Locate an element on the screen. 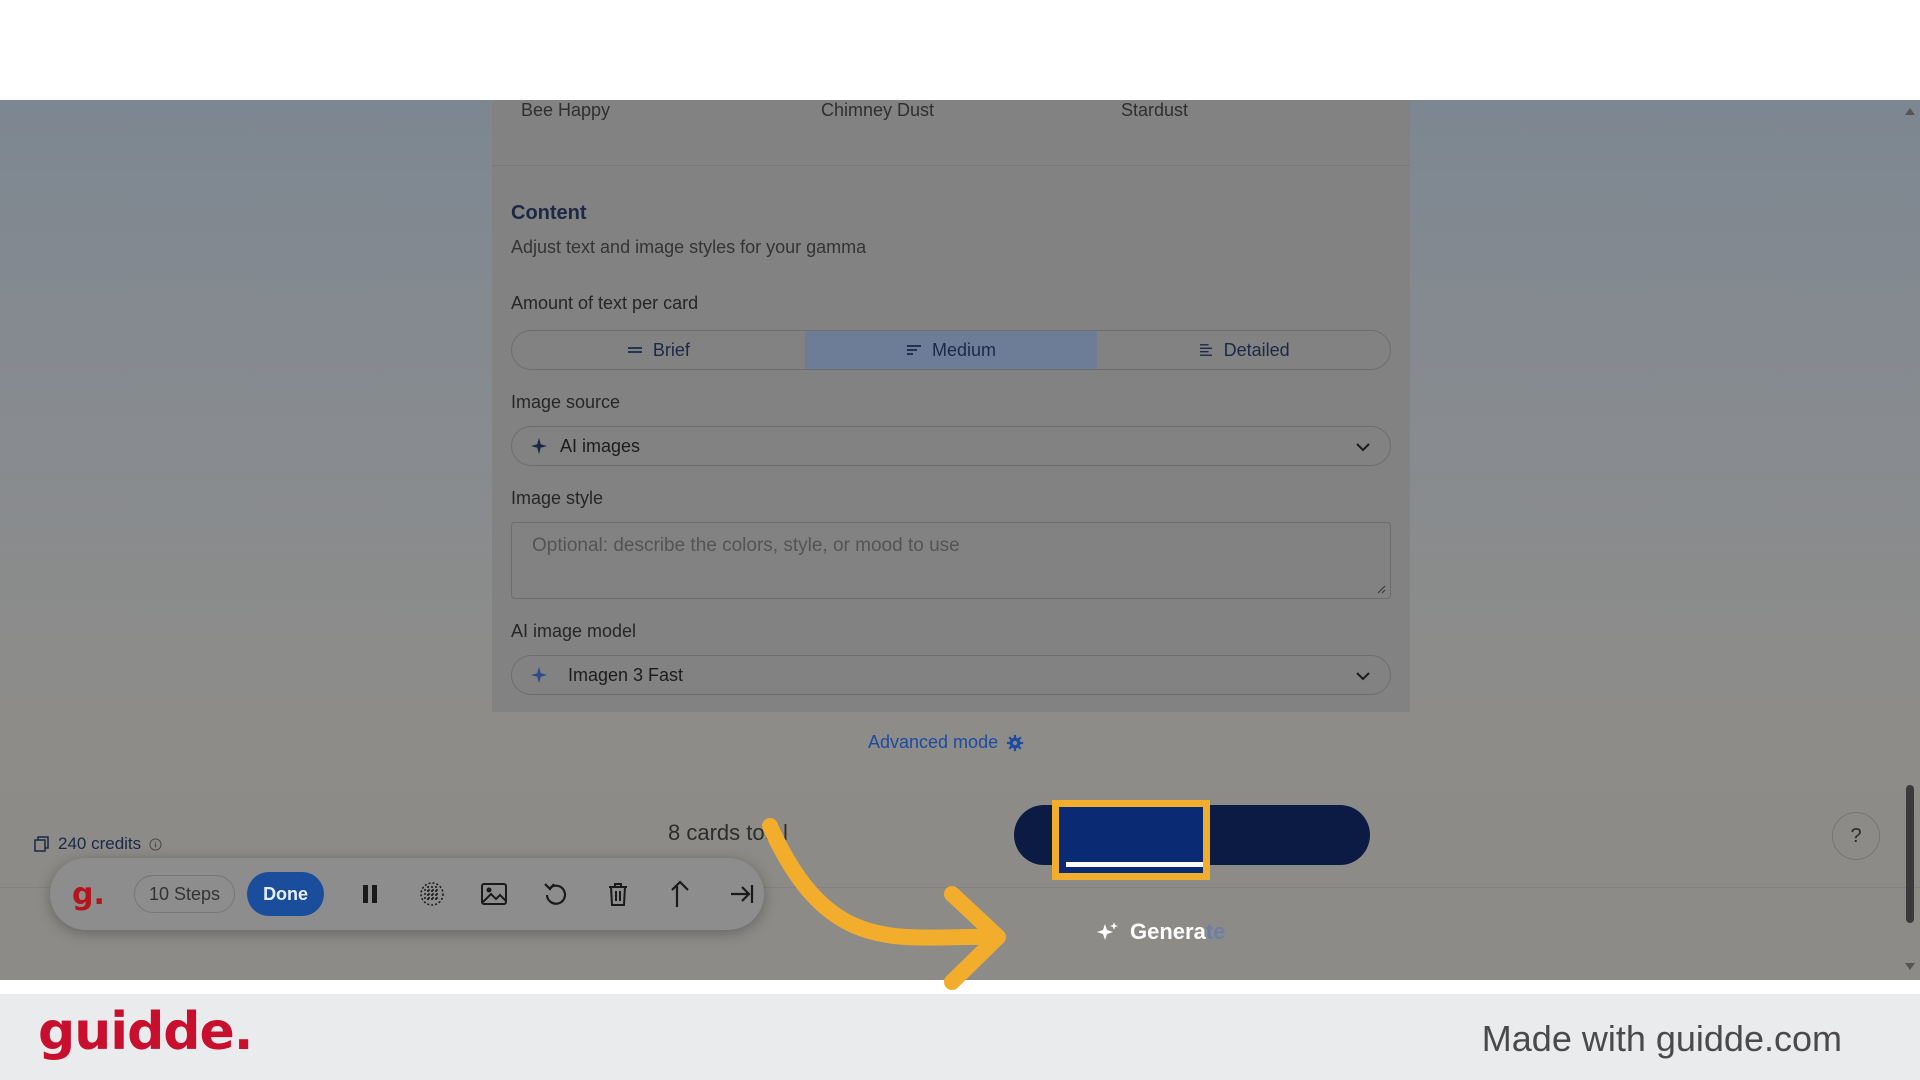 The image size is (1920, 1080). sparkles-icon is located at coordinates (1107, 931).